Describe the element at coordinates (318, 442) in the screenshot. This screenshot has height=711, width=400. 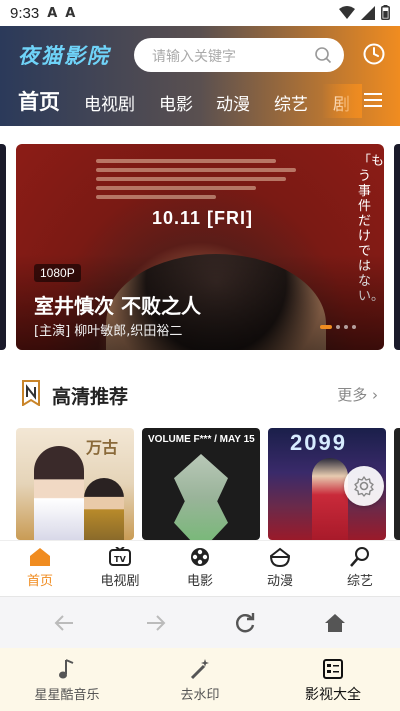
I see `poster-caption: 2099` at that location.